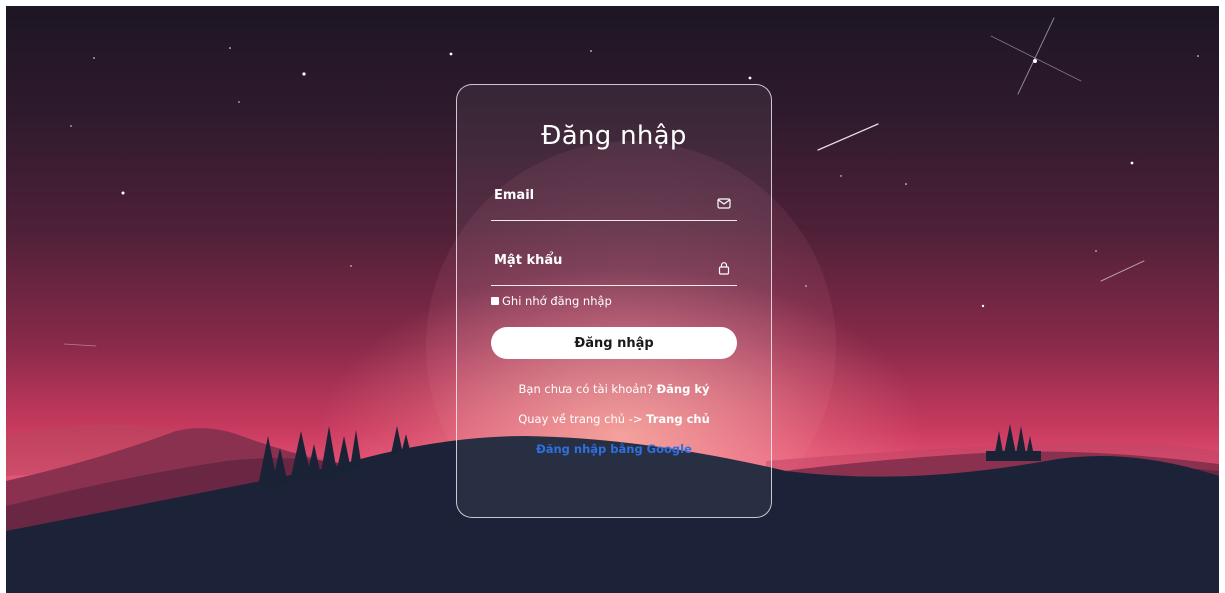 The image size is (1225, 593). I want to click on google-login-link: Đăng nhập bằng Google, so click(614, 449).